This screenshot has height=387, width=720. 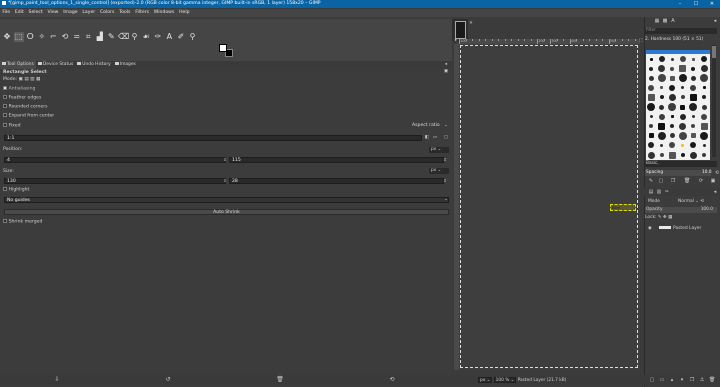 I want to click on delete-options-icon: 🗑, so click(x=280, y=380).